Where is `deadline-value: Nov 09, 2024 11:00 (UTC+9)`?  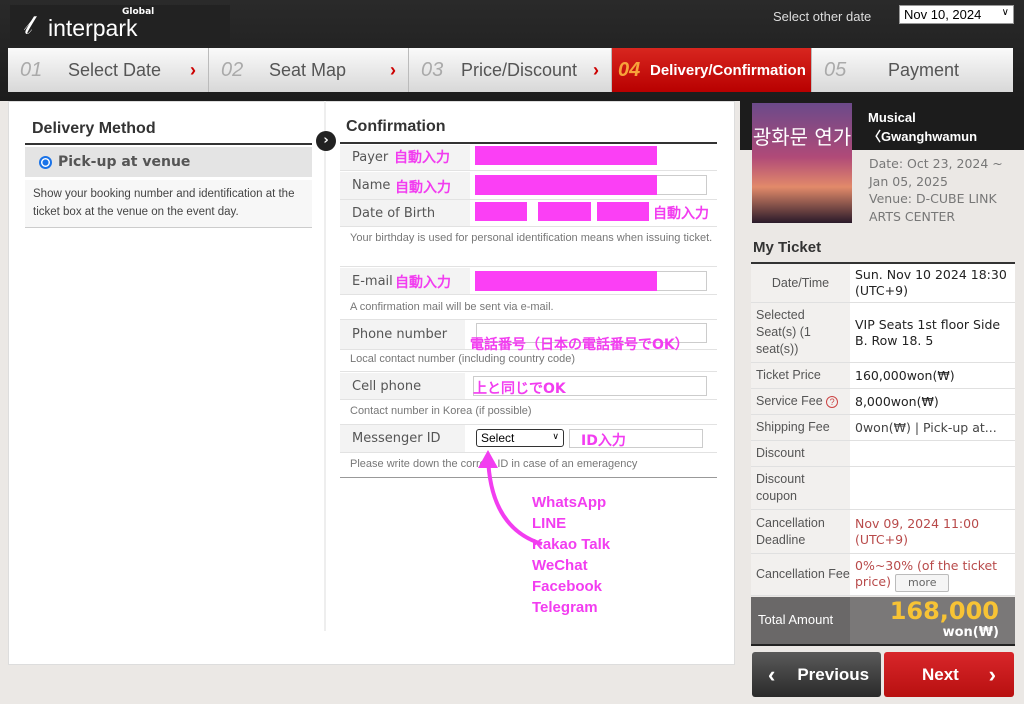
deadline-value: Nov 09, 2024 11:00 (UTC+9) is located at coordinates (932, 531).